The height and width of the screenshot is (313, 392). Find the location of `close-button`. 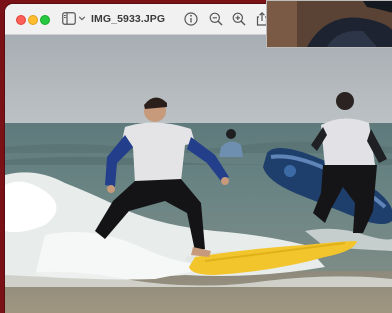

close-button is located at coordinates (21, 20).